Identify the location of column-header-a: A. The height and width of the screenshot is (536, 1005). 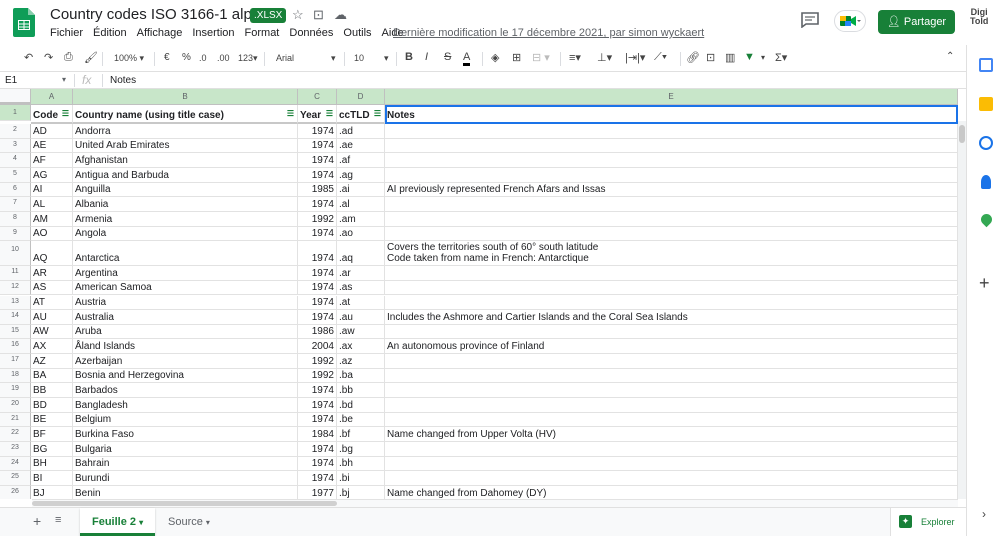
(52, 97).